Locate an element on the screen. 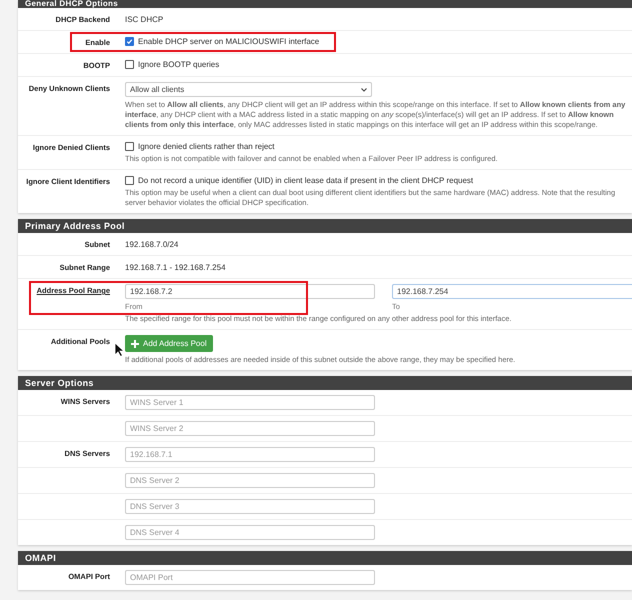  checkbox-label: Ignore BOOTP queries is located at coordinates (179, 64).